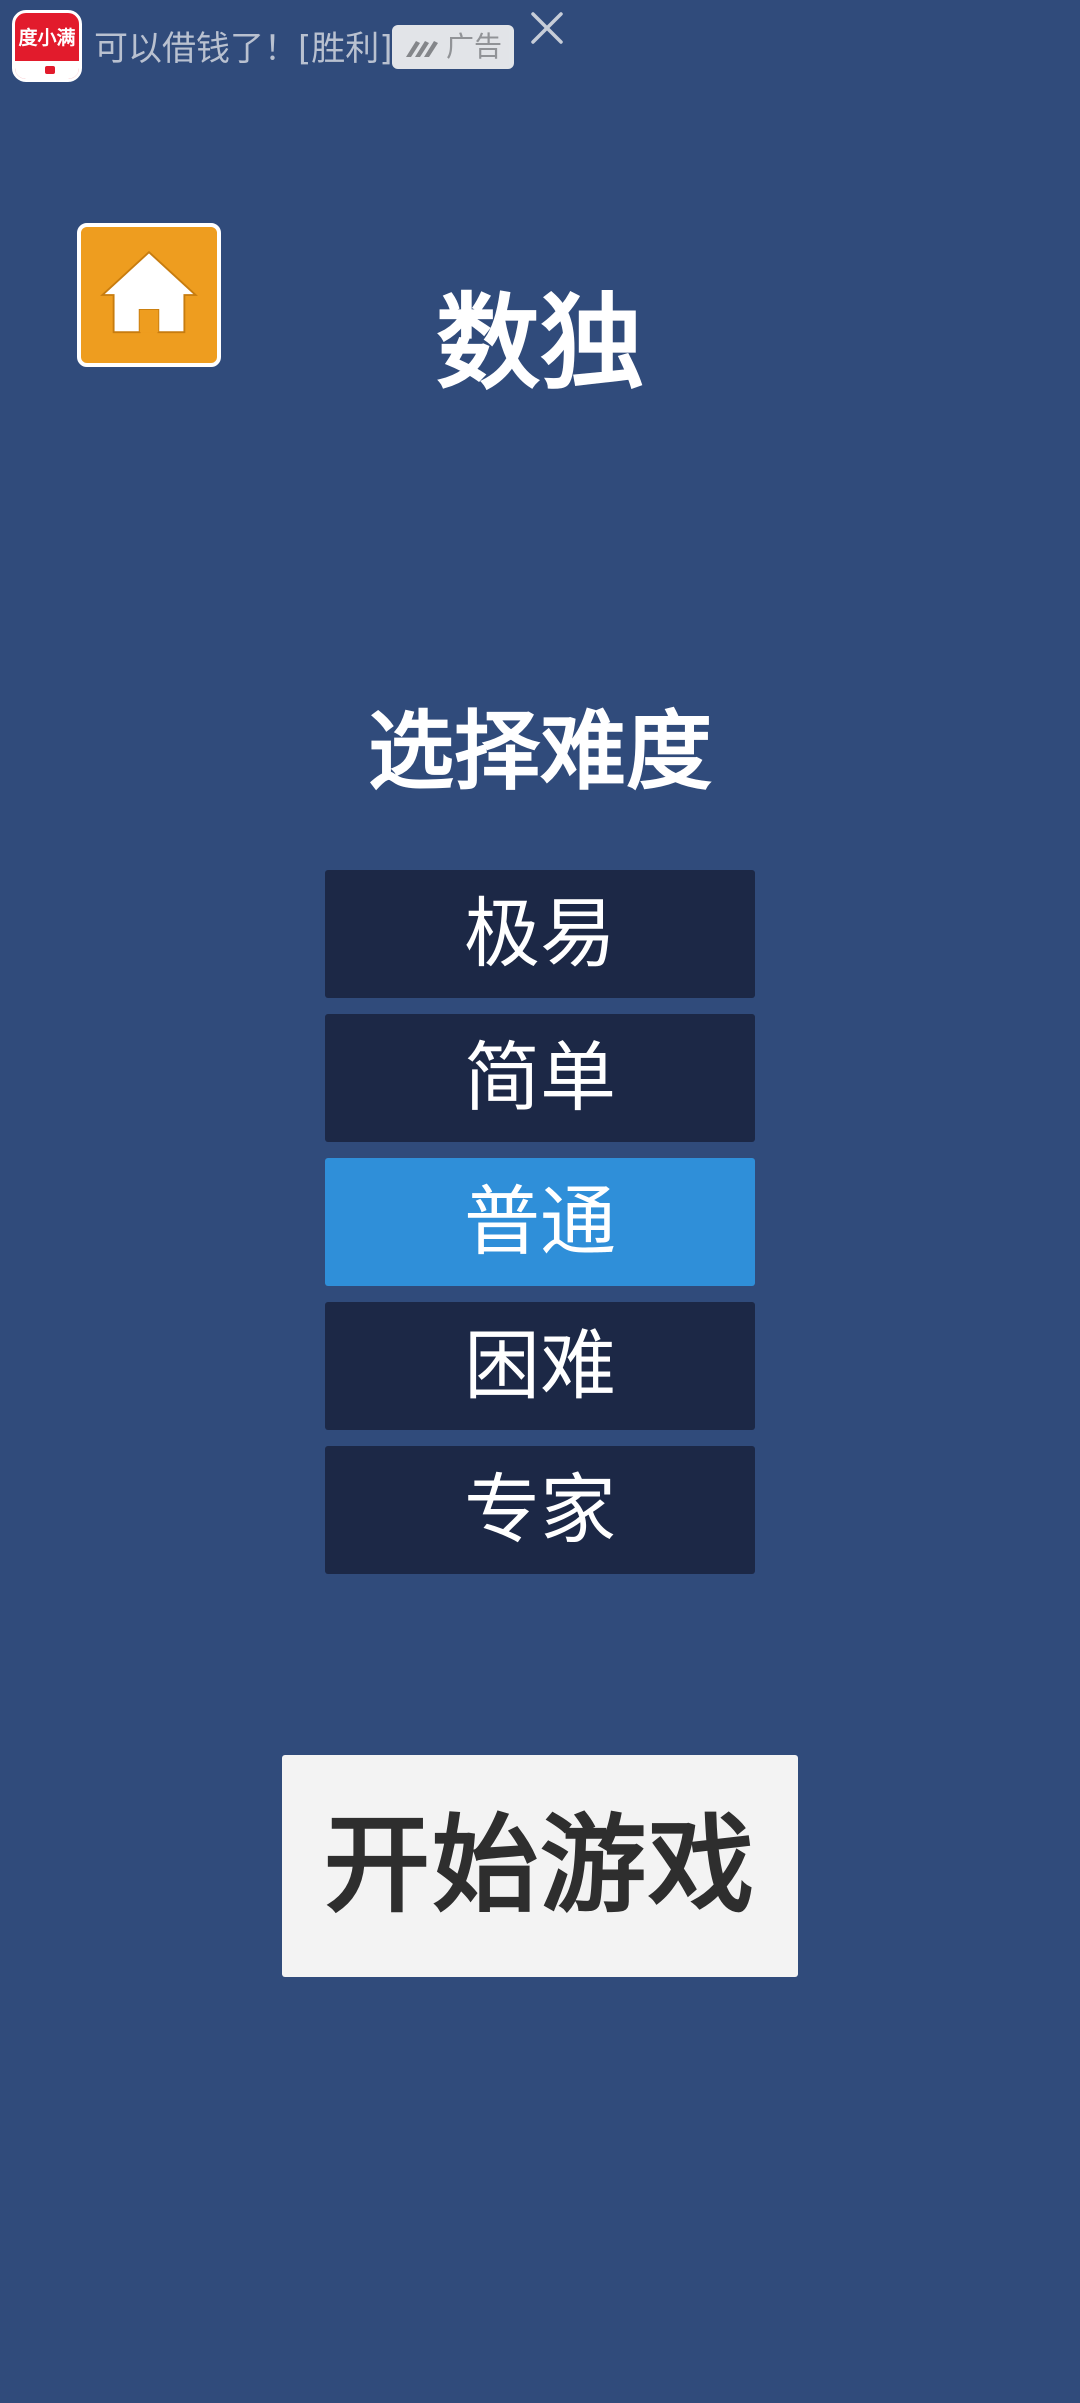 The image size is (1080, 2403). Describe the element at coordinates (540, 752) in the screenshot. I see `difficulty-heading: 选择难度` at that location.